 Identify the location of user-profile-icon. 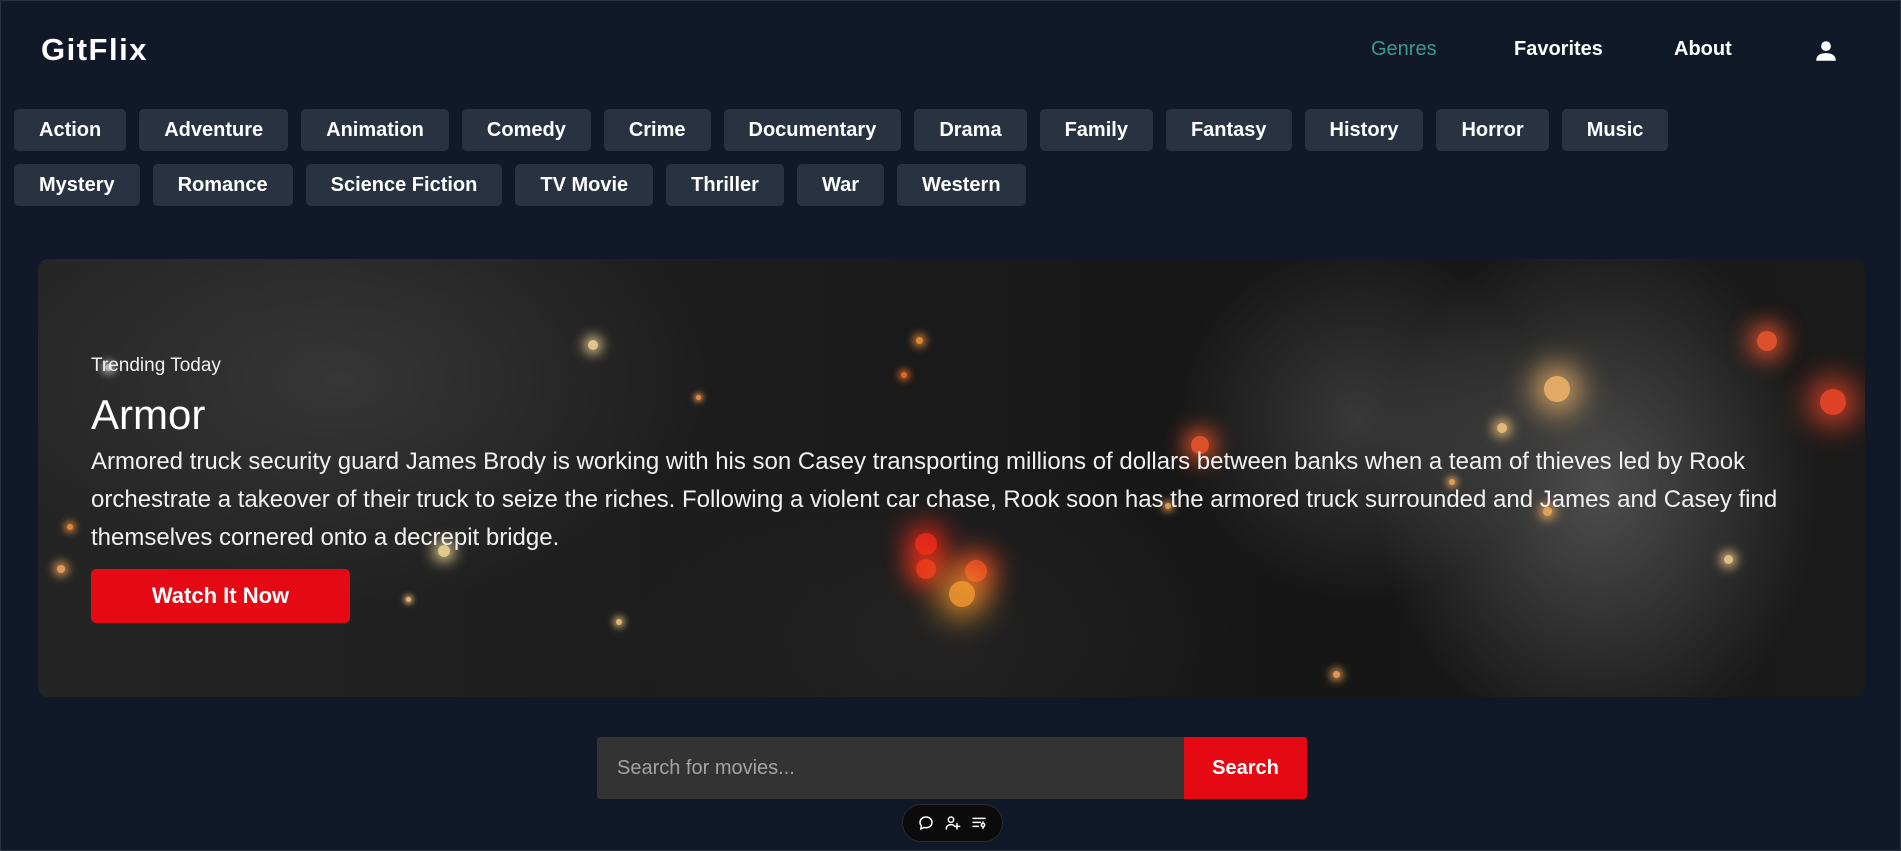
(1826, 51).